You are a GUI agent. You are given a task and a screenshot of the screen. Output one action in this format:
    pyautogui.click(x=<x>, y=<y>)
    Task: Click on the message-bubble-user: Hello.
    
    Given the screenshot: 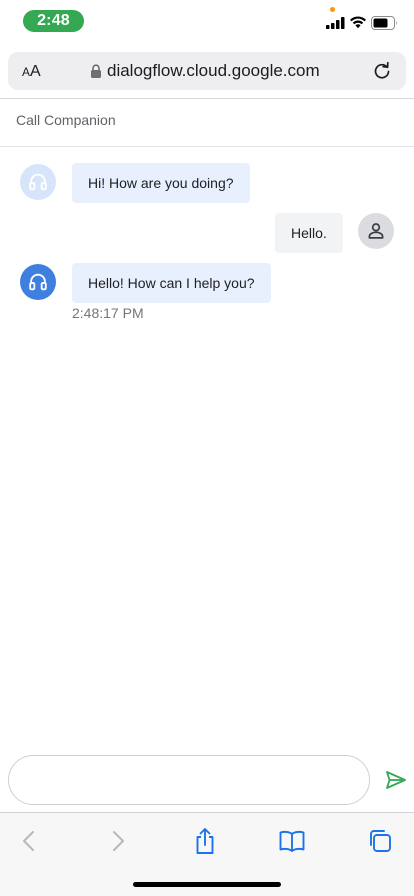 What is the action you would take?
    pyautogui.click(x=309, y=233)
    